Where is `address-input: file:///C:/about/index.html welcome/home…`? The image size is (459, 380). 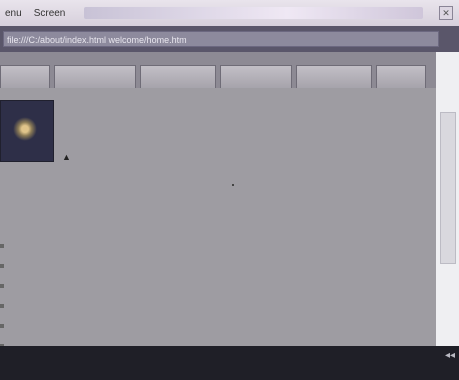
address-input: file:///C:/about/index.html welcome/home… is located at coordinates (221, 39).